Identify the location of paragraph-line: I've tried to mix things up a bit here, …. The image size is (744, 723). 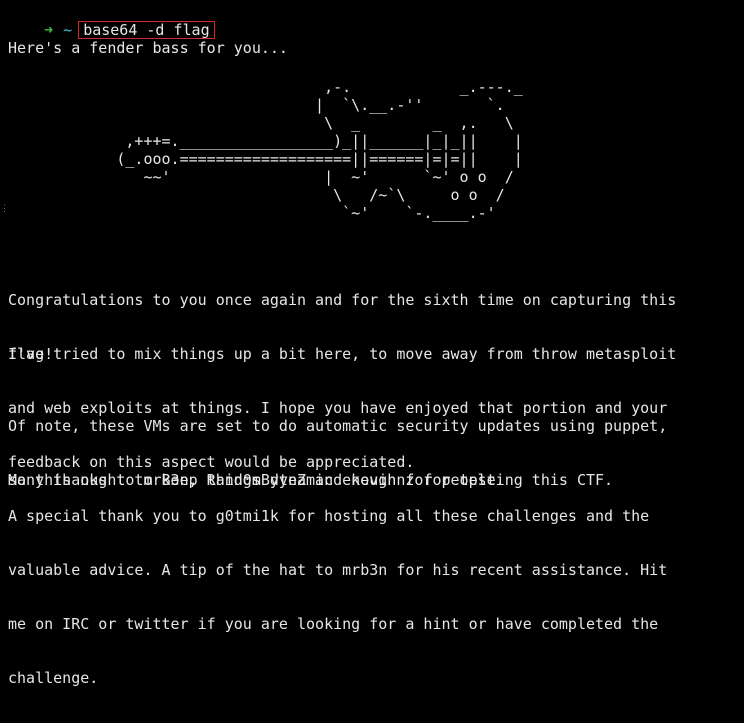
(342, 354).